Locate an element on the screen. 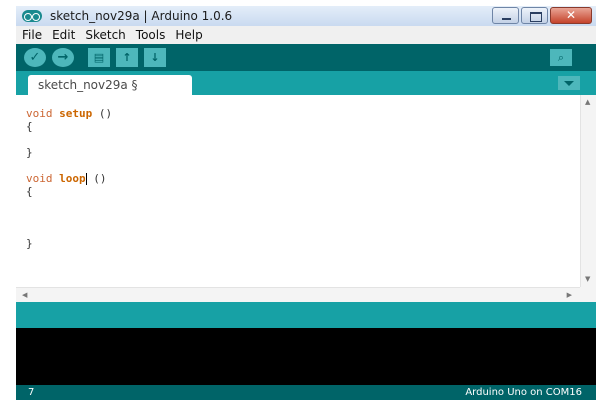 This screenshot has height=402, width=600. maximize-button is located at coordinates (534, 15).